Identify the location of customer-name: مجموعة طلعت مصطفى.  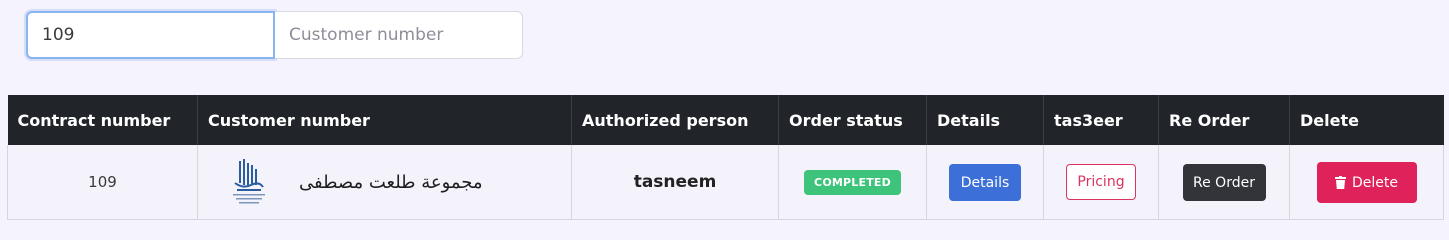
(391, 182).